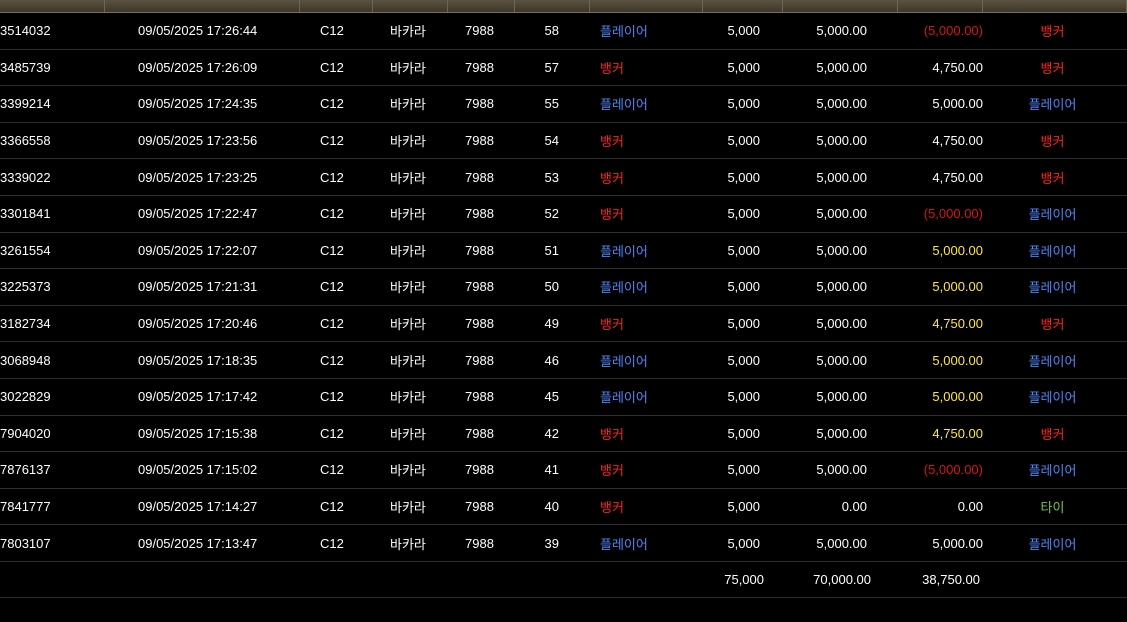 The height and width of the screenshot is (622, 1127). I want to click on header-col-round, so click(481, 6).